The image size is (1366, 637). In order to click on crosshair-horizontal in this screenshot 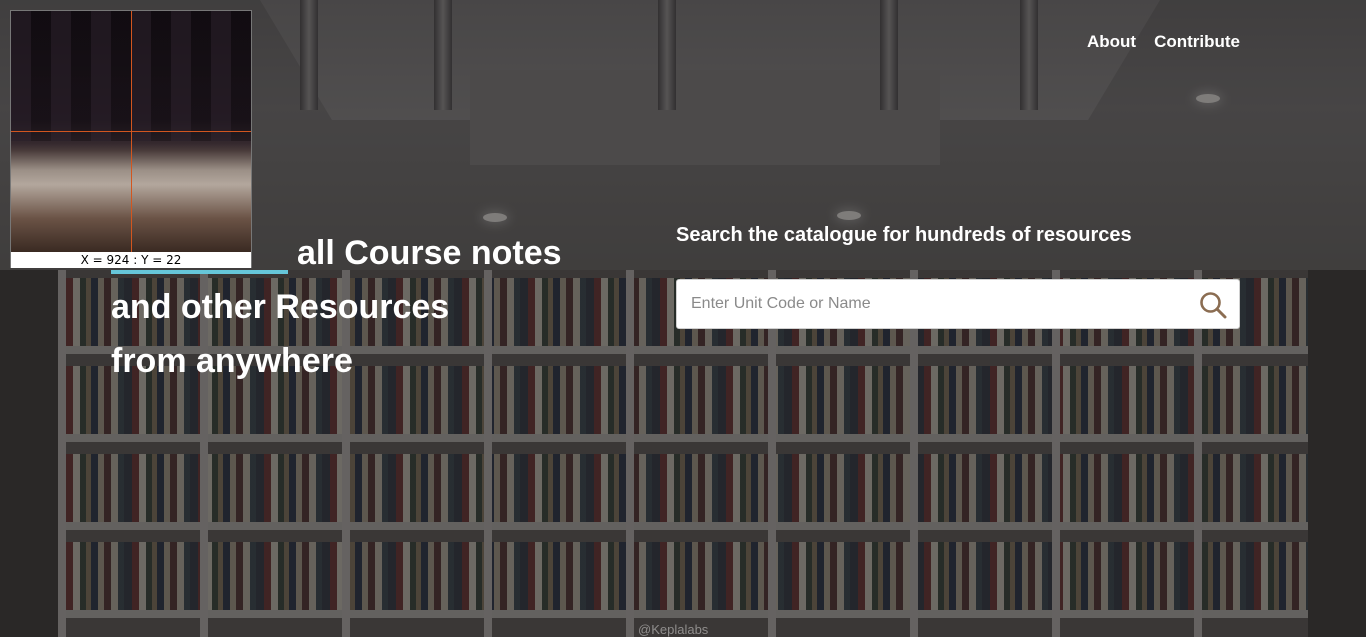, I will do `click(131, 131)`.